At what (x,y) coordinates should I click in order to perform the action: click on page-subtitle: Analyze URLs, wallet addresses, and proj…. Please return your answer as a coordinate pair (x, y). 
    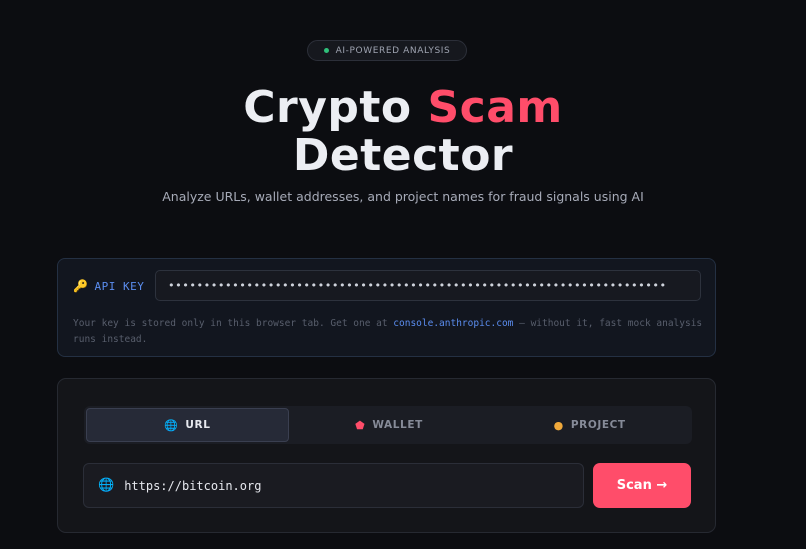
    Looking at the image, I should click on (403, 196).